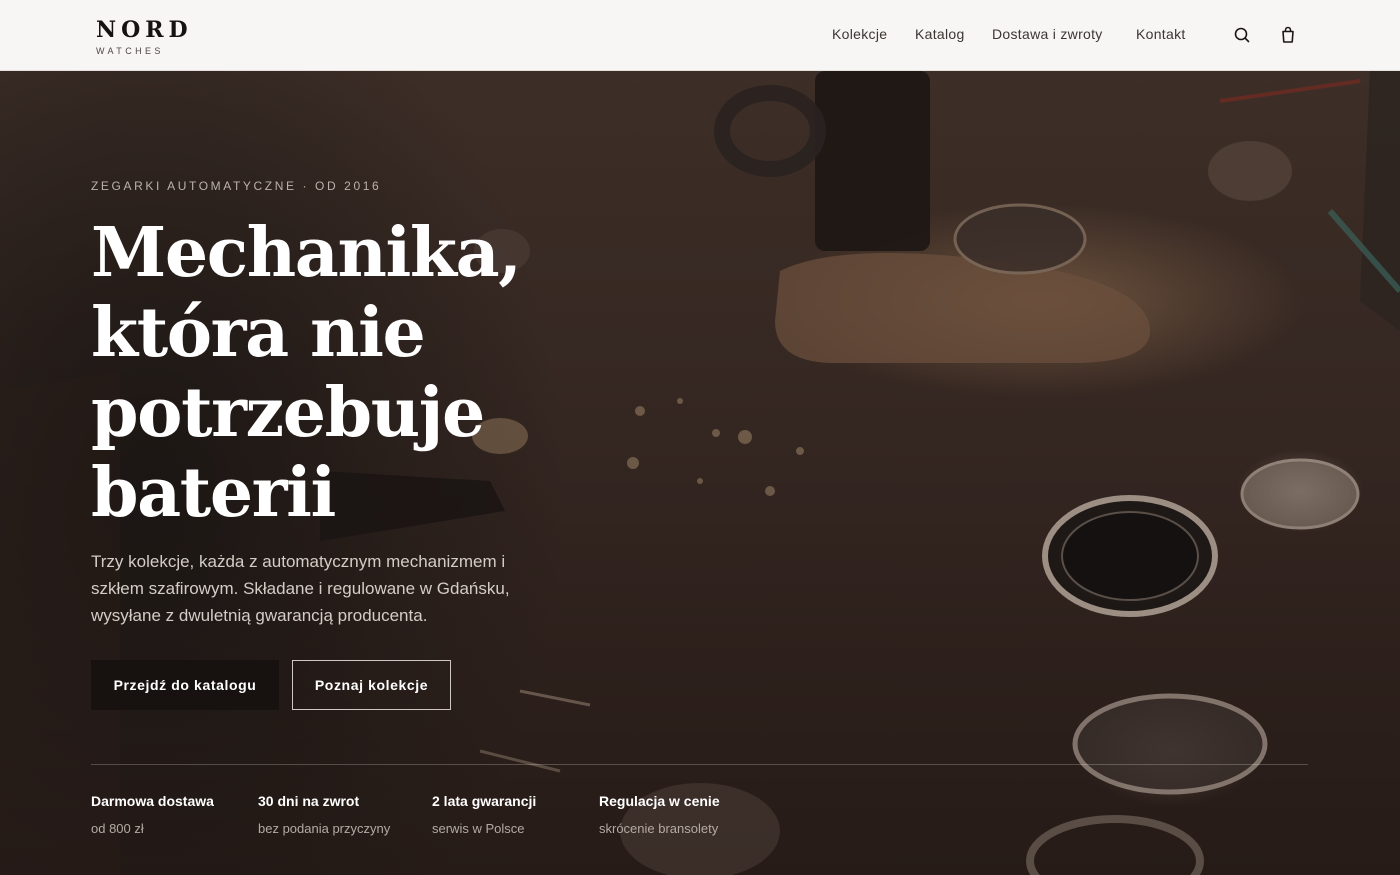 Image resolution: width=1400 pixels, height=875 pixels. Describe the element at coordinates (859, 34) in the screenshot. I see `nav-item-kolekcje: Kolekcje` at that location.